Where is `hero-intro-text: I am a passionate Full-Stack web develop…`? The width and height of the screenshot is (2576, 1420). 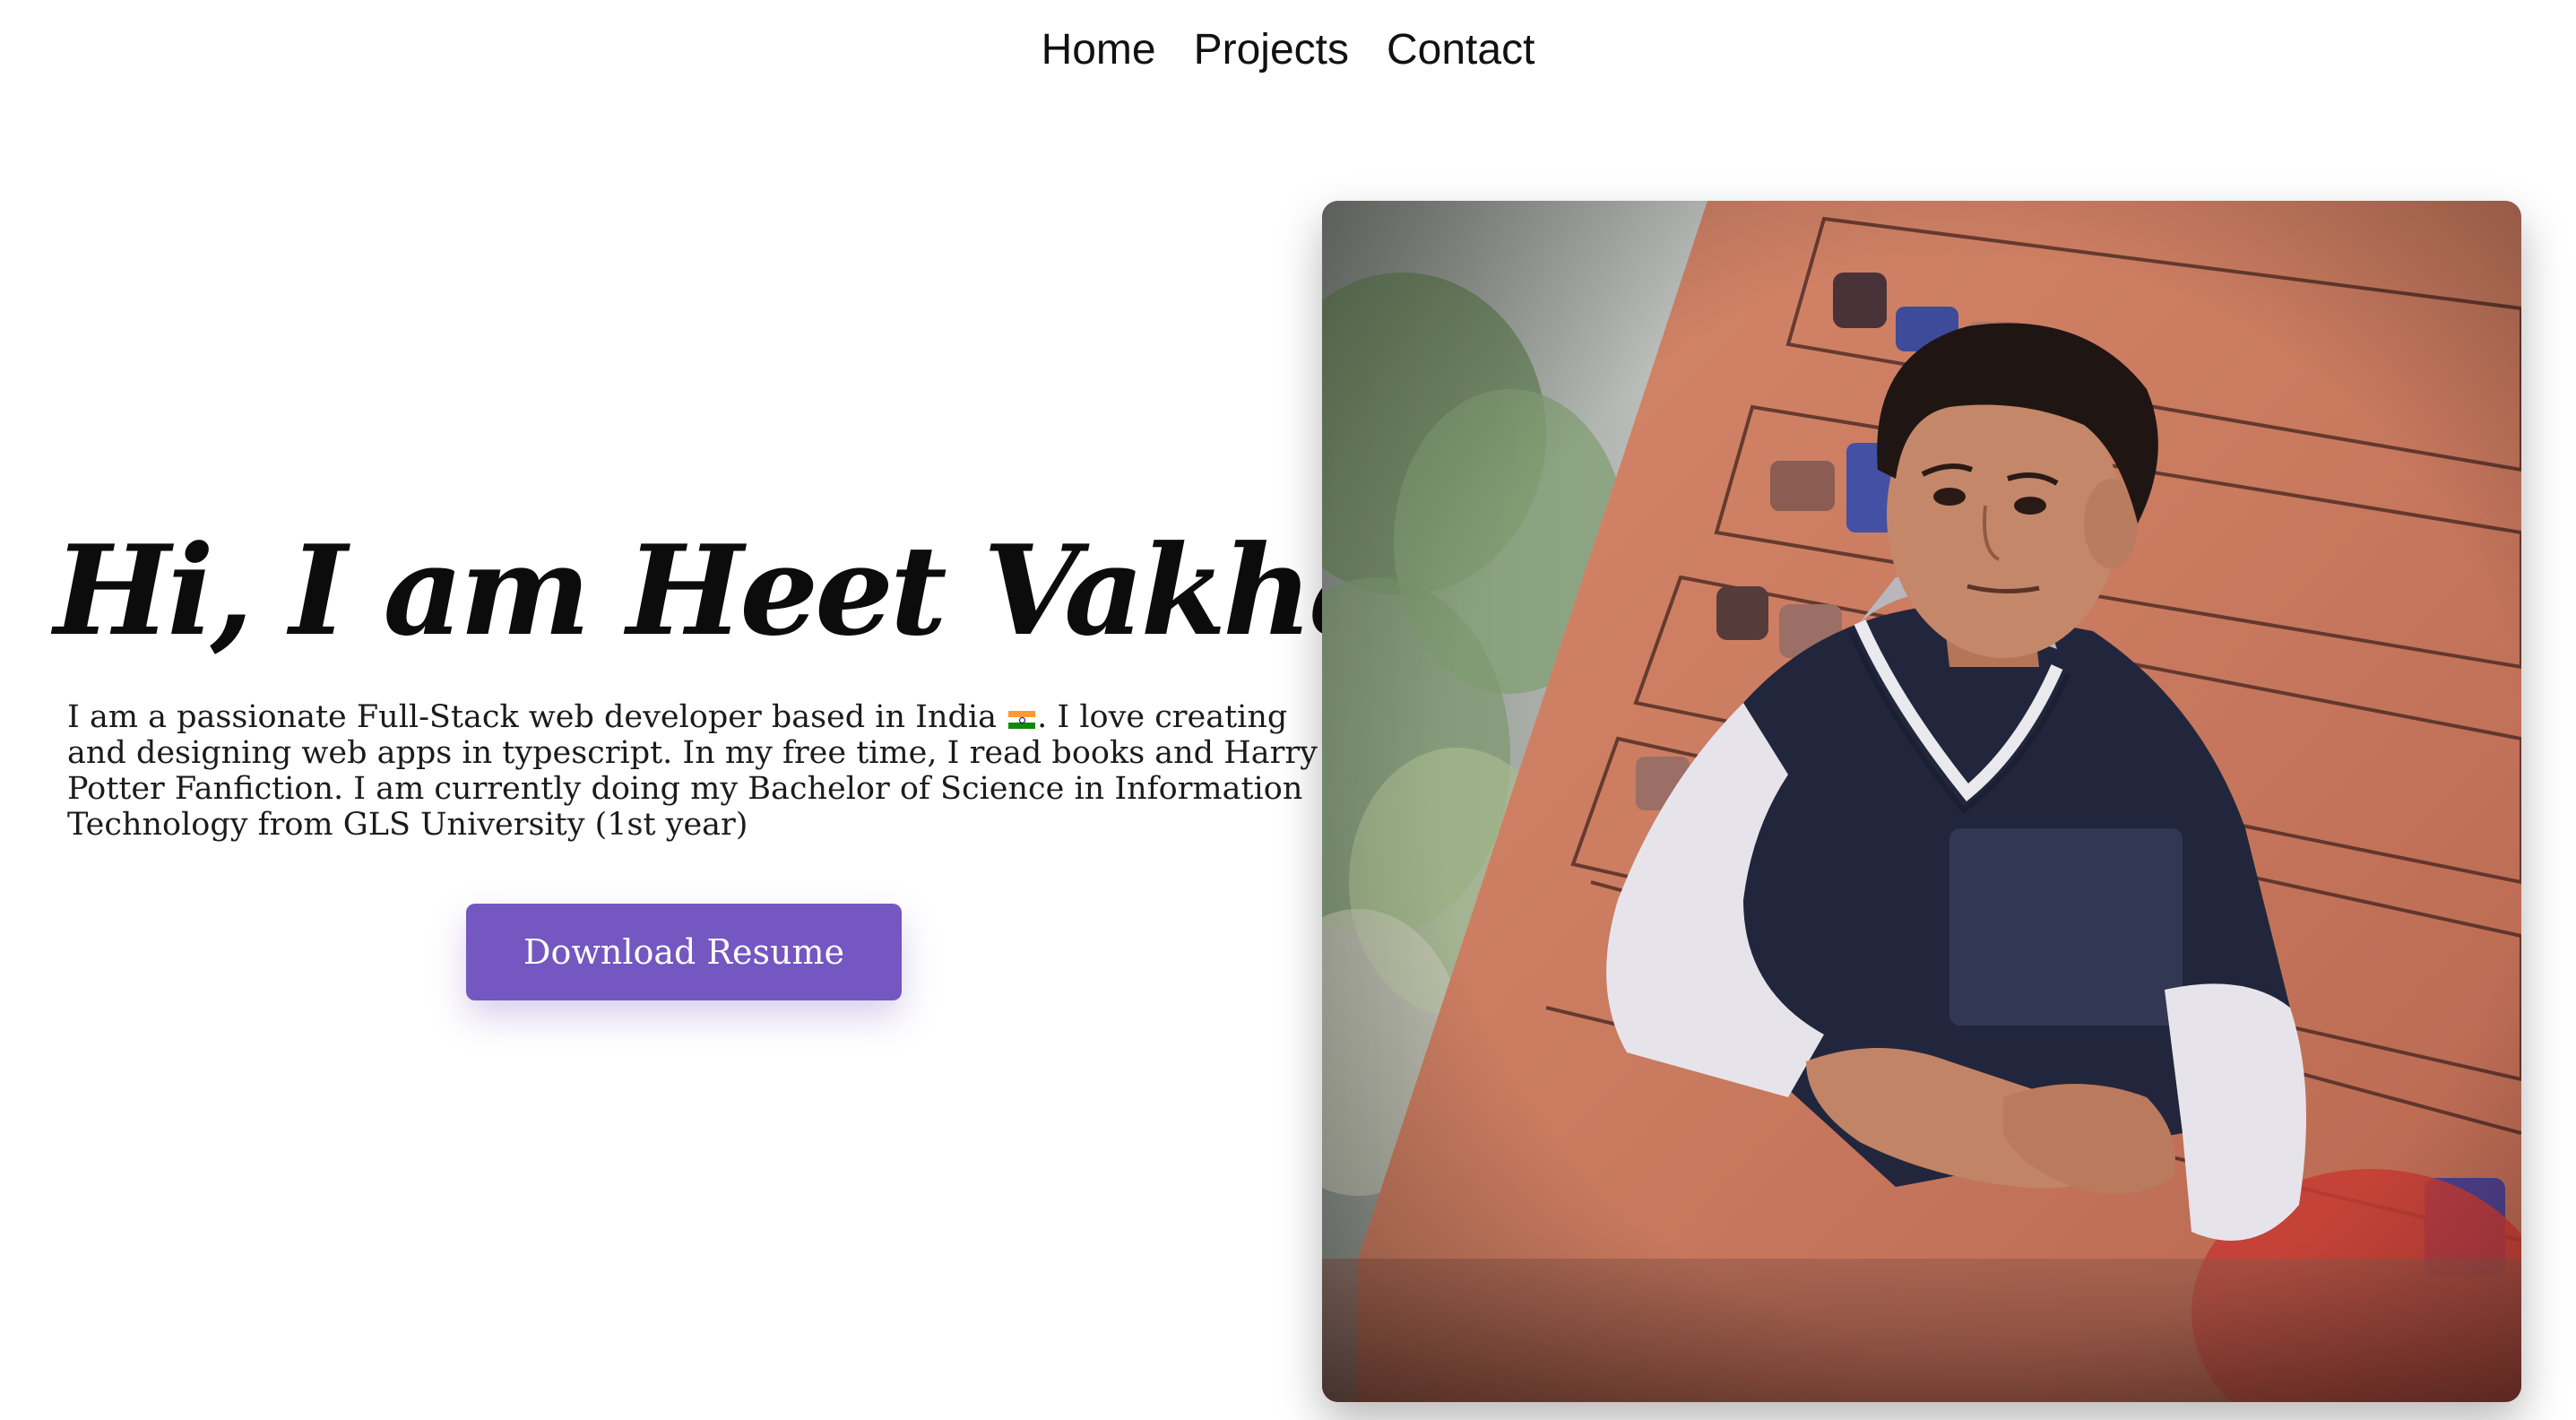 hero-intro-text: I am a passionate Full-Stack web develop… is located at coordinates (694, 771).